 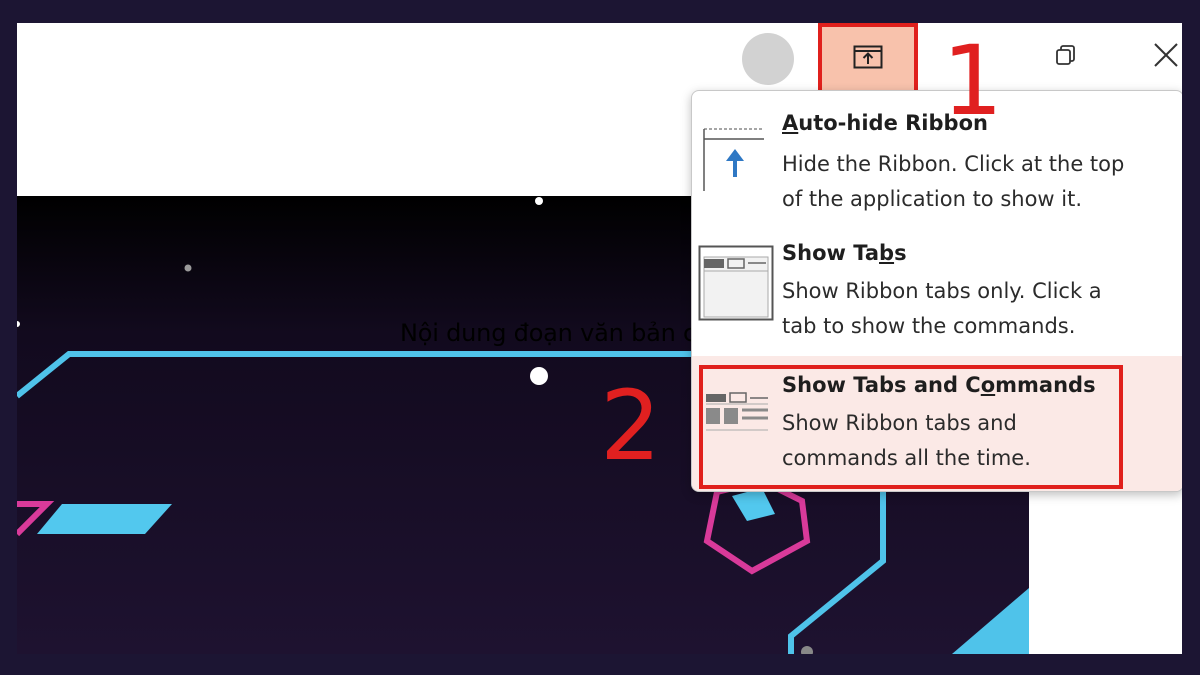 I want to click on avatar, so click(x=768, y=59).